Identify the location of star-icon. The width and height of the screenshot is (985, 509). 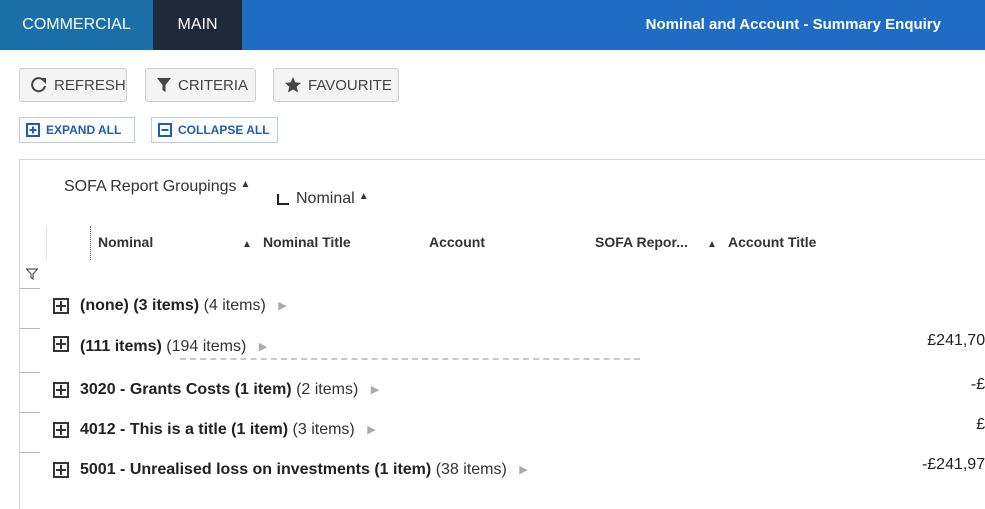
(293, 85).